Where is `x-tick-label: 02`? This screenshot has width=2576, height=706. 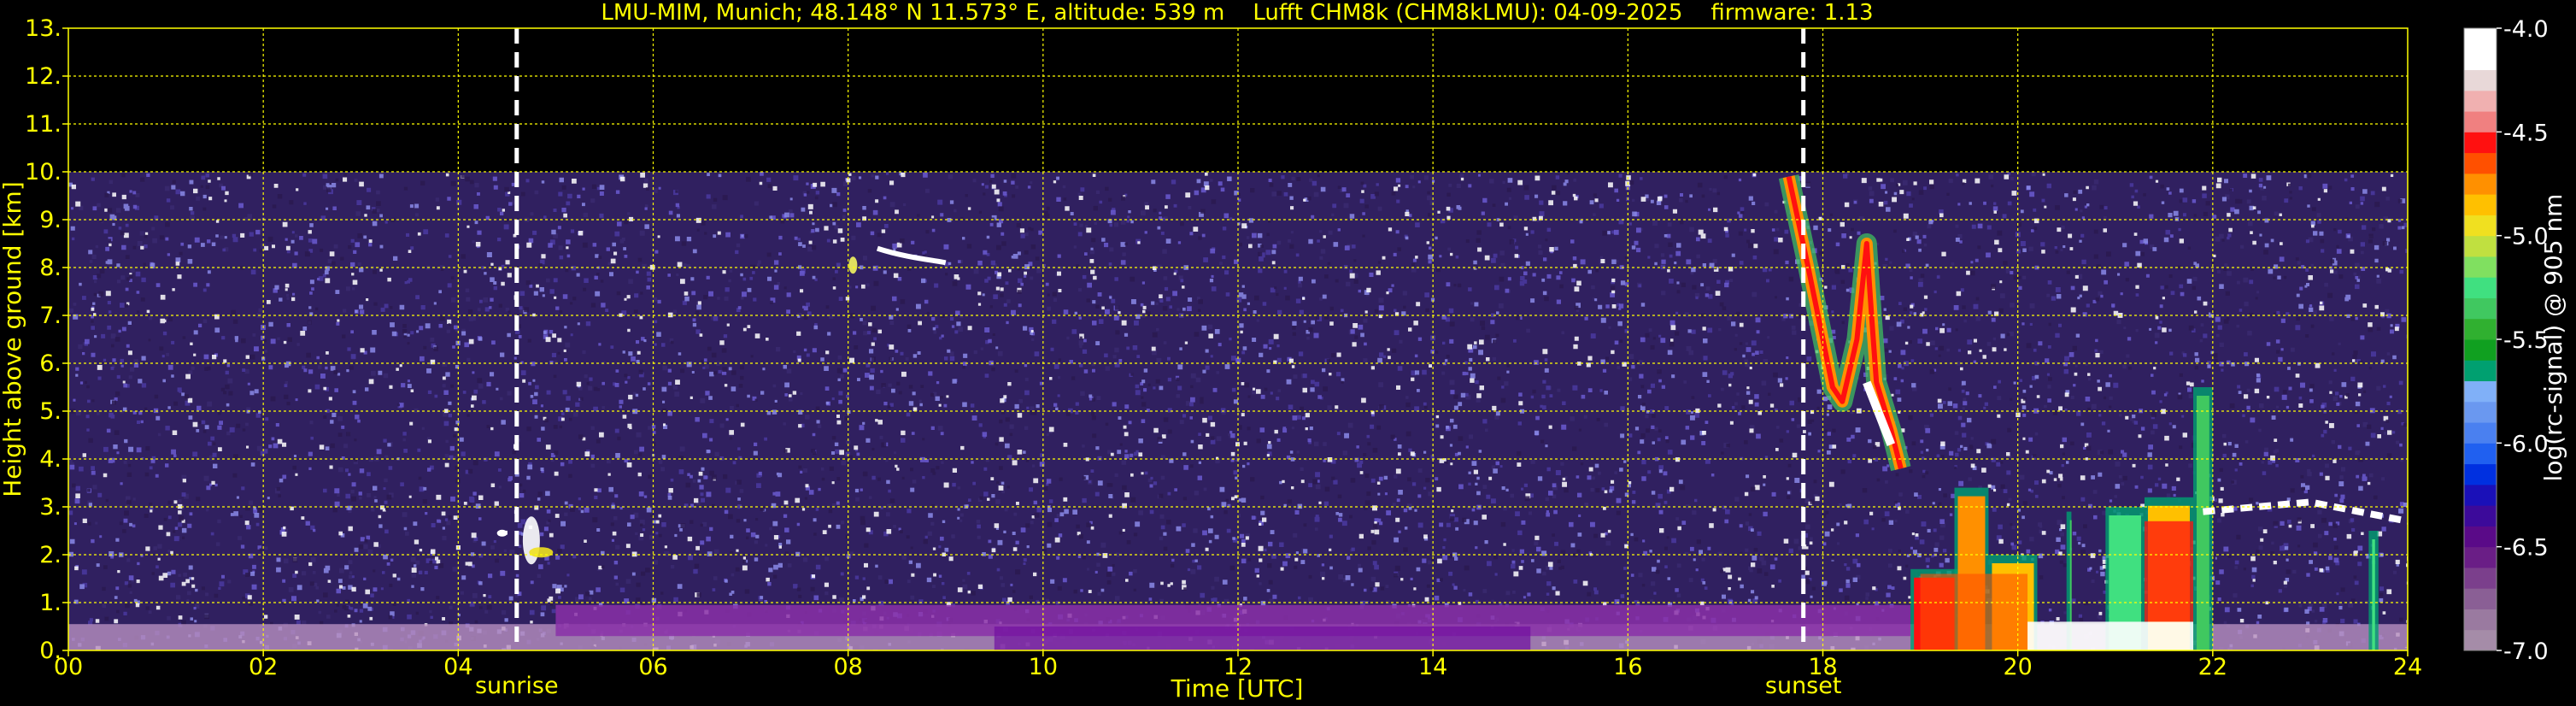 x-tick-label: 02 is located at coordinates (263, 667).